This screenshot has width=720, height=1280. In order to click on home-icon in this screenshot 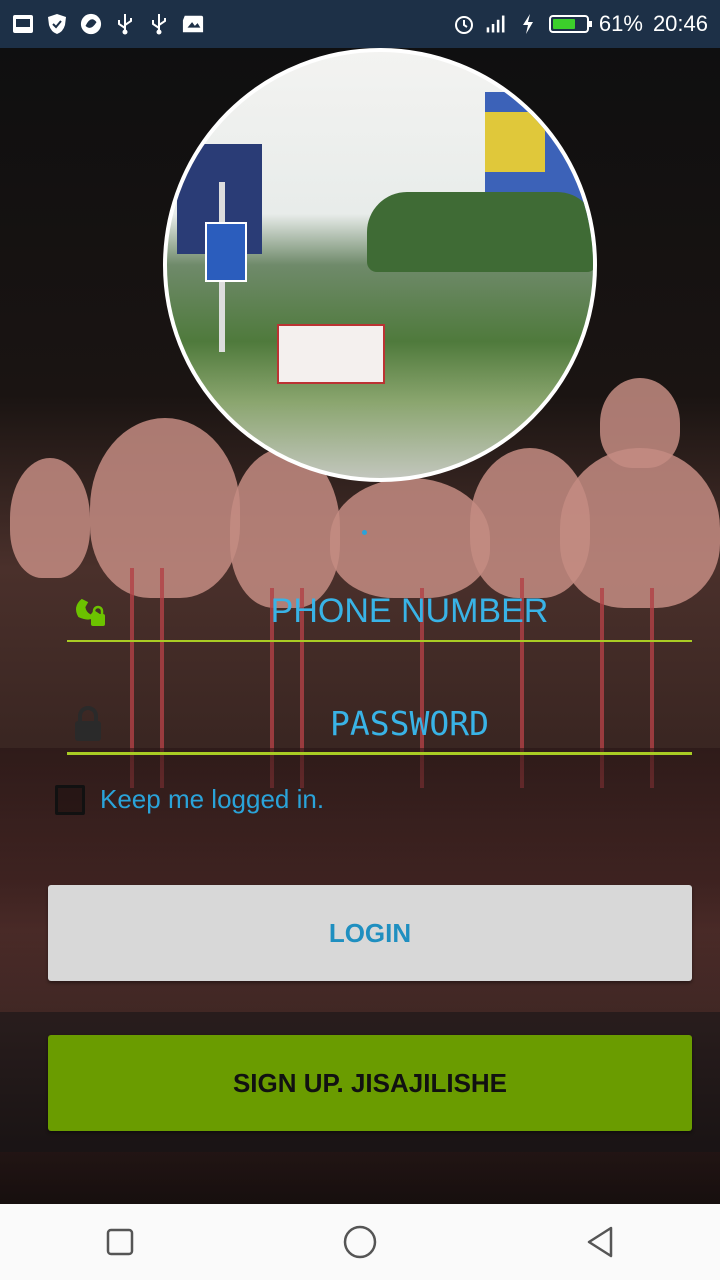, I will do `click(360, 1242)`.